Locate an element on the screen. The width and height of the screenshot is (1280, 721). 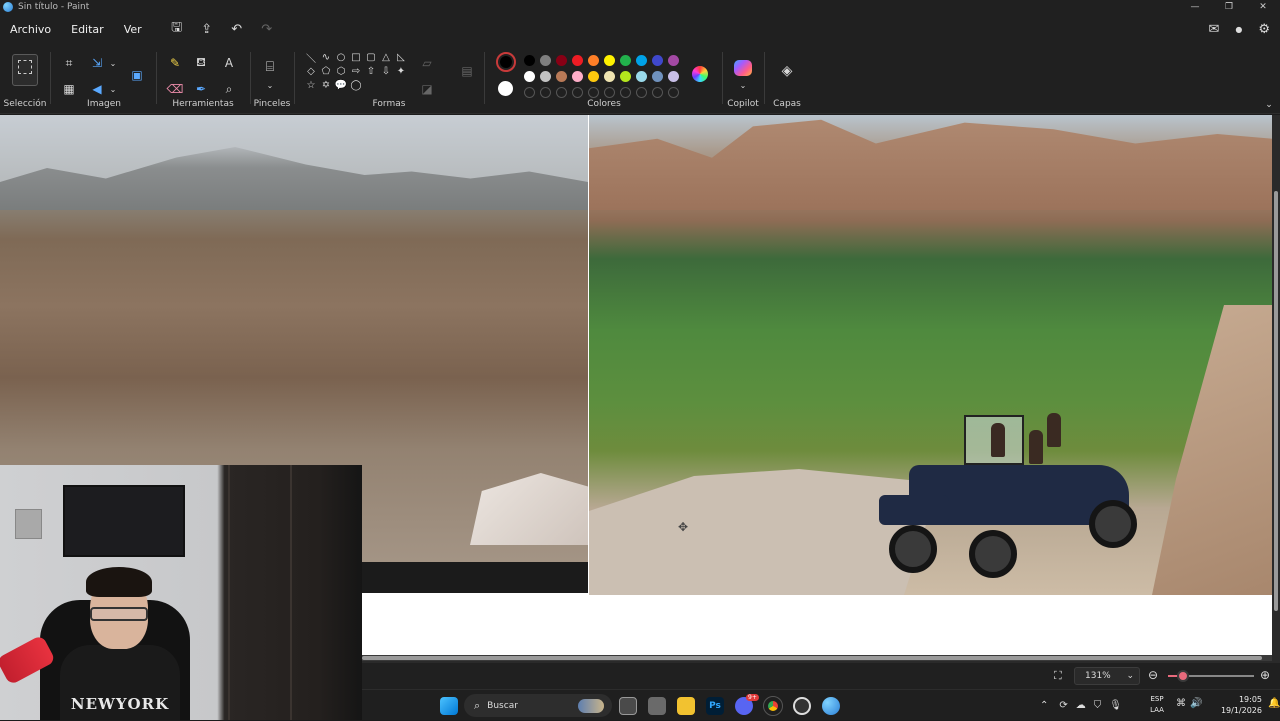
horizontal-scrollbar is located at coordinates (817, 658).